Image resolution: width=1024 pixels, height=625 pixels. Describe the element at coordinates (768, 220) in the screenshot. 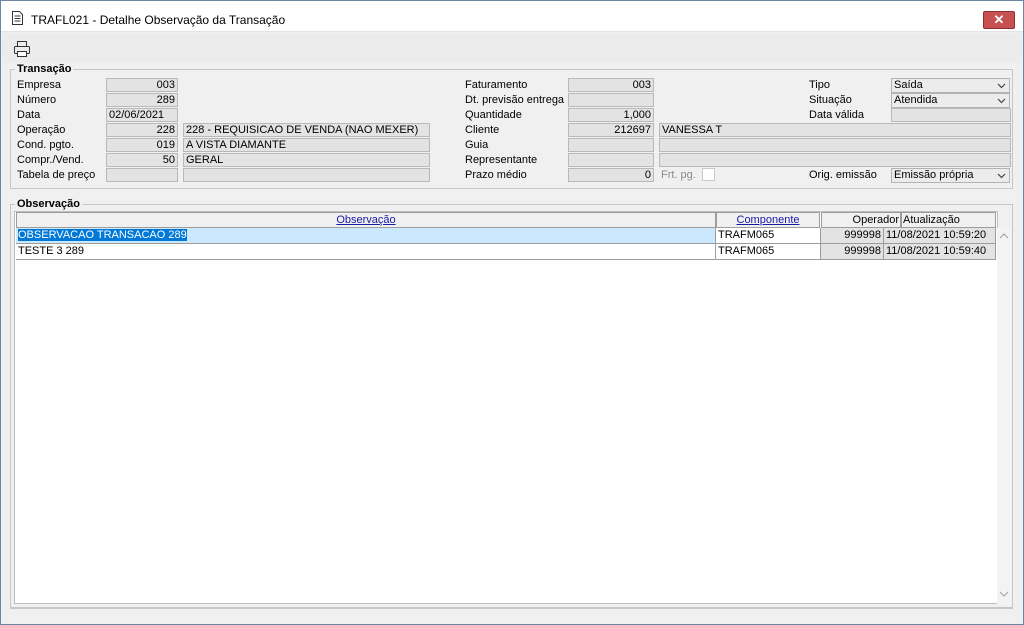

I see `column-header-componente: Componente` at that location.